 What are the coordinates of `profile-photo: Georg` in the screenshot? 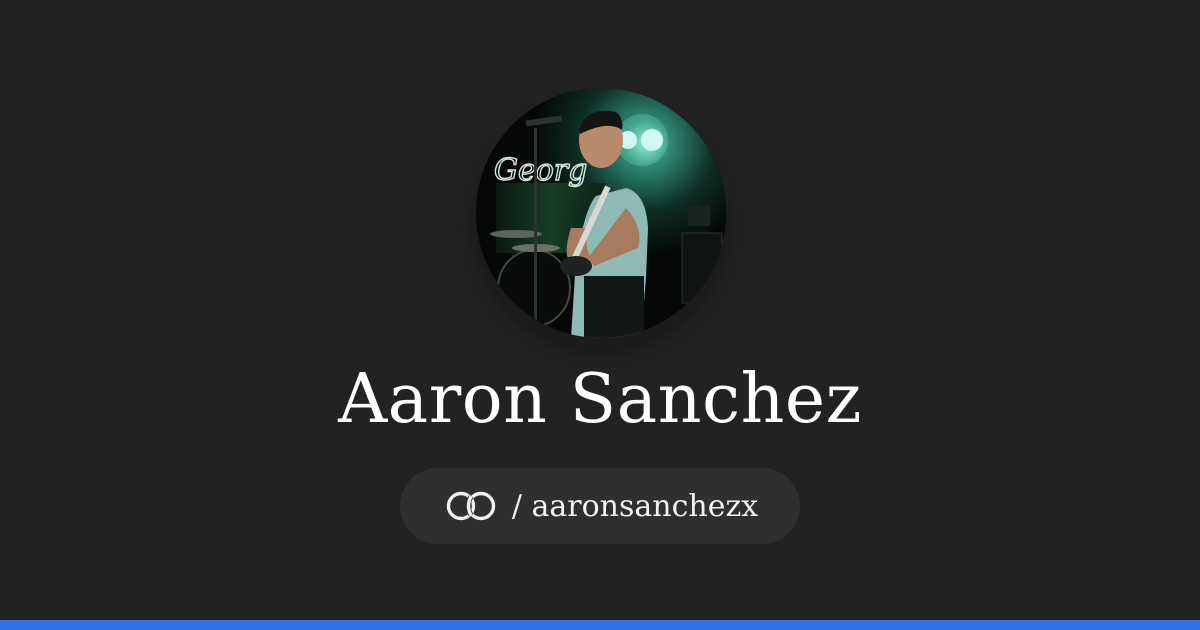 It's located at (601, 213).